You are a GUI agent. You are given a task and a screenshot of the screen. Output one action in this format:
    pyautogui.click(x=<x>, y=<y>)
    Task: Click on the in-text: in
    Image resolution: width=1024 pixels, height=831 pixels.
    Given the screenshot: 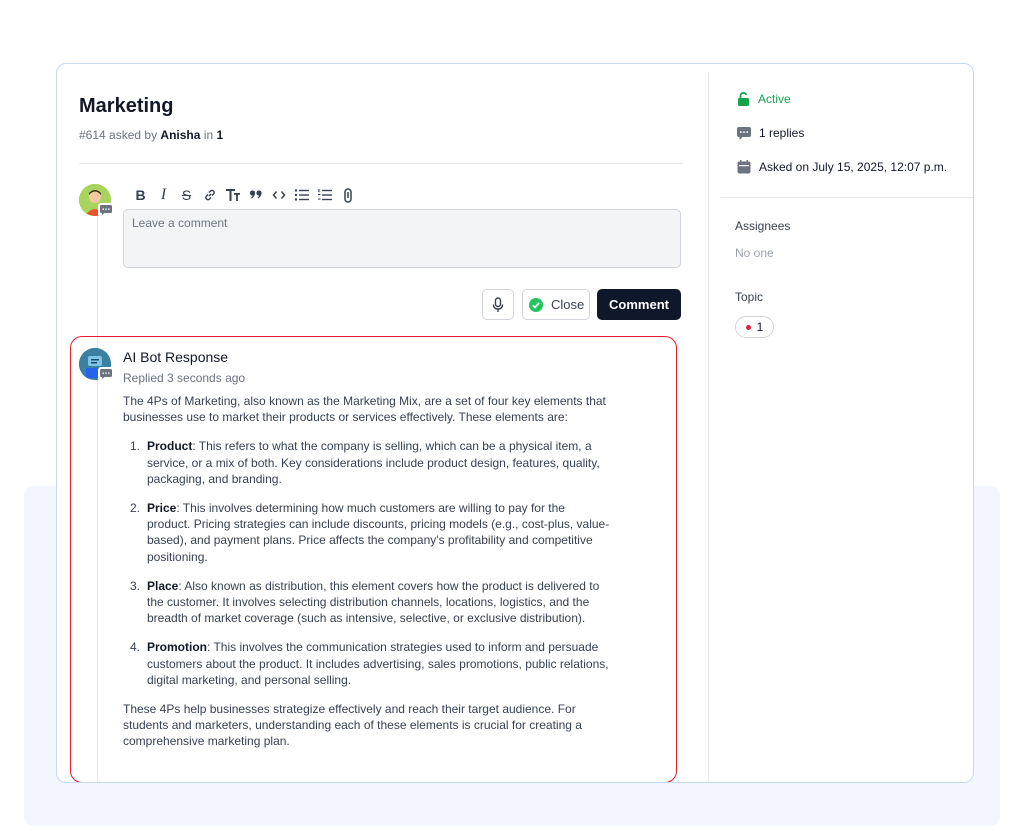 What is the action you would take?
    pyautogui.click(x=208, y=135)
    